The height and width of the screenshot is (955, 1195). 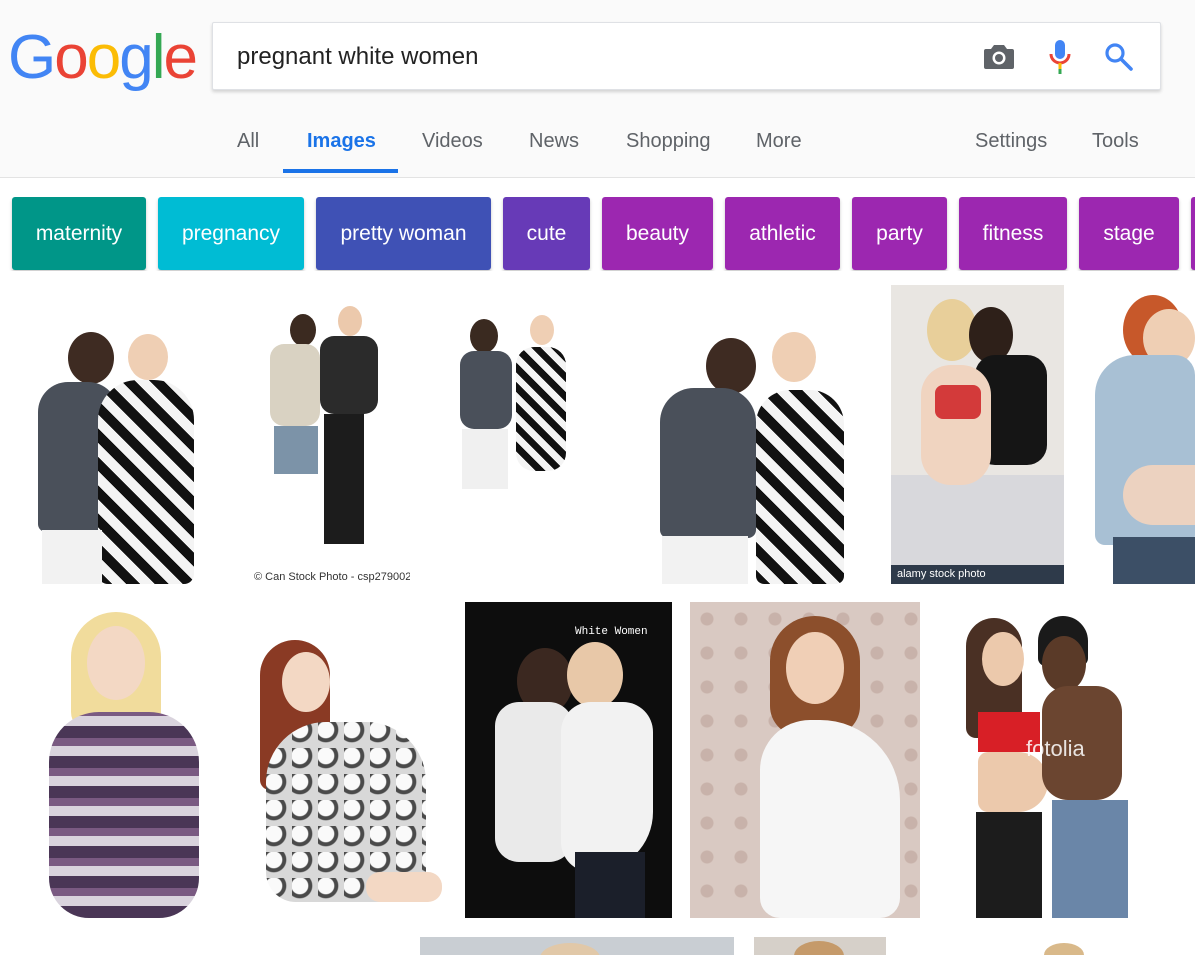 I want to click on image-watermark: fotolia, so click(x=1055, y=748).